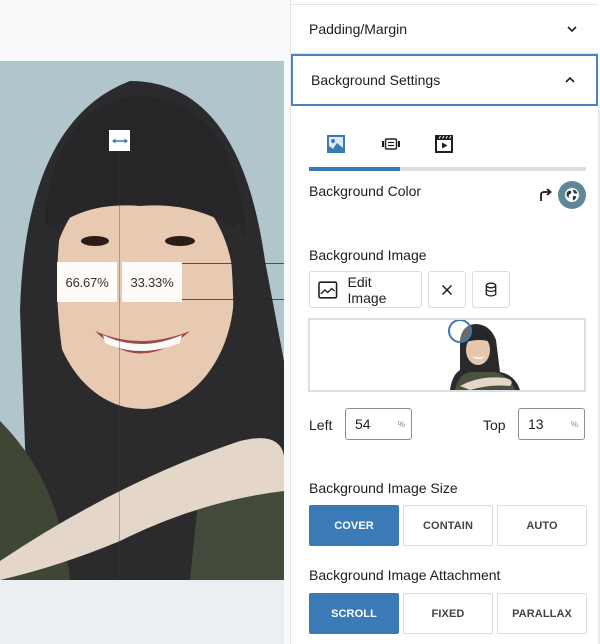 The width and height of the screenshot is (600, 644). I want to click on column-width-left-label: 66.67%, so click(87, 282).